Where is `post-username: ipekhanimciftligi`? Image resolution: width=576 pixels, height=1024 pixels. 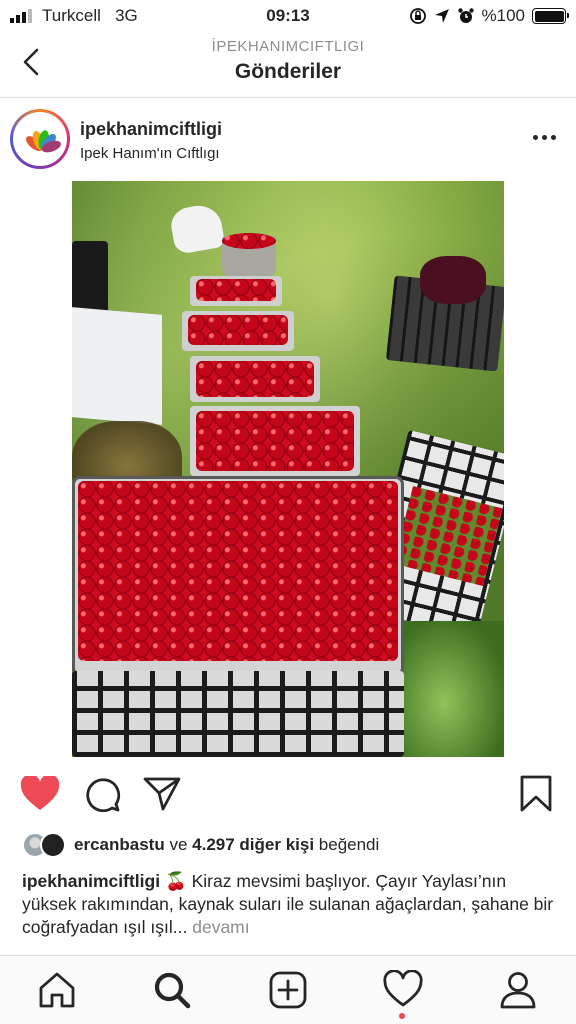
post-username: ipekhanimciftligi is located at coordinates (151, 129).